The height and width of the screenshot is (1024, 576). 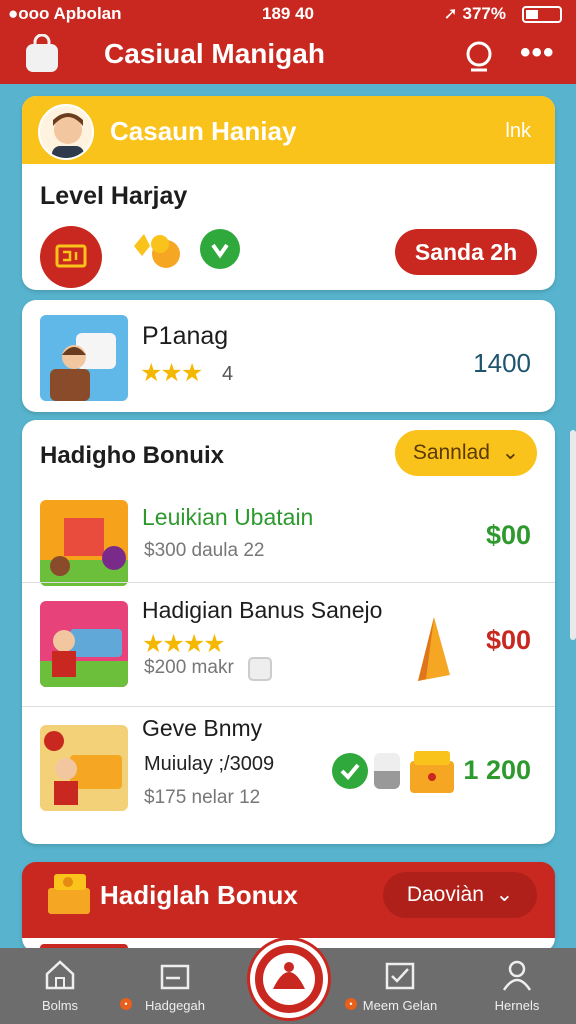 I want to click on profile-link: lnk, so click(x=518, y=131).